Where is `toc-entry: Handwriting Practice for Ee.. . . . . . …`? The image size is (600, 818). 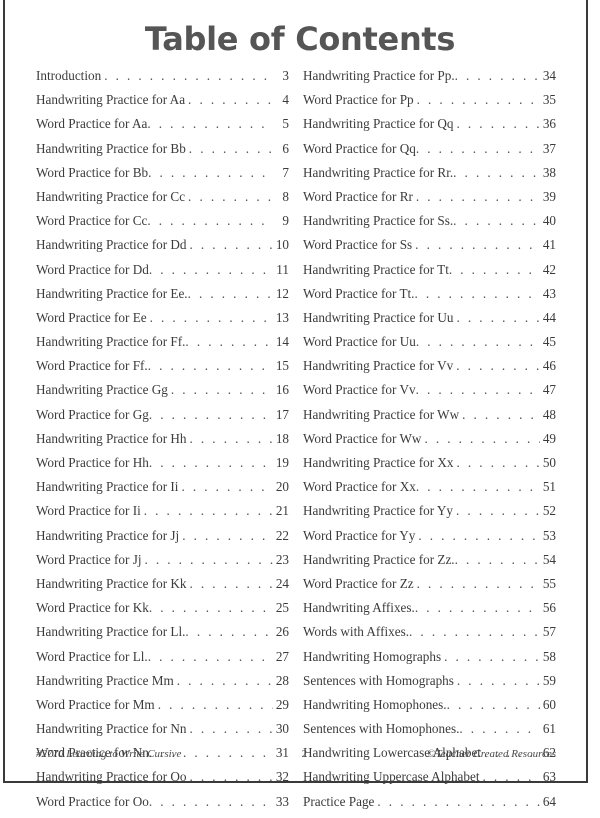 toc-entry: Handwriting Practice for Ee.. . . . . . … is located at coordinates (162, 298).